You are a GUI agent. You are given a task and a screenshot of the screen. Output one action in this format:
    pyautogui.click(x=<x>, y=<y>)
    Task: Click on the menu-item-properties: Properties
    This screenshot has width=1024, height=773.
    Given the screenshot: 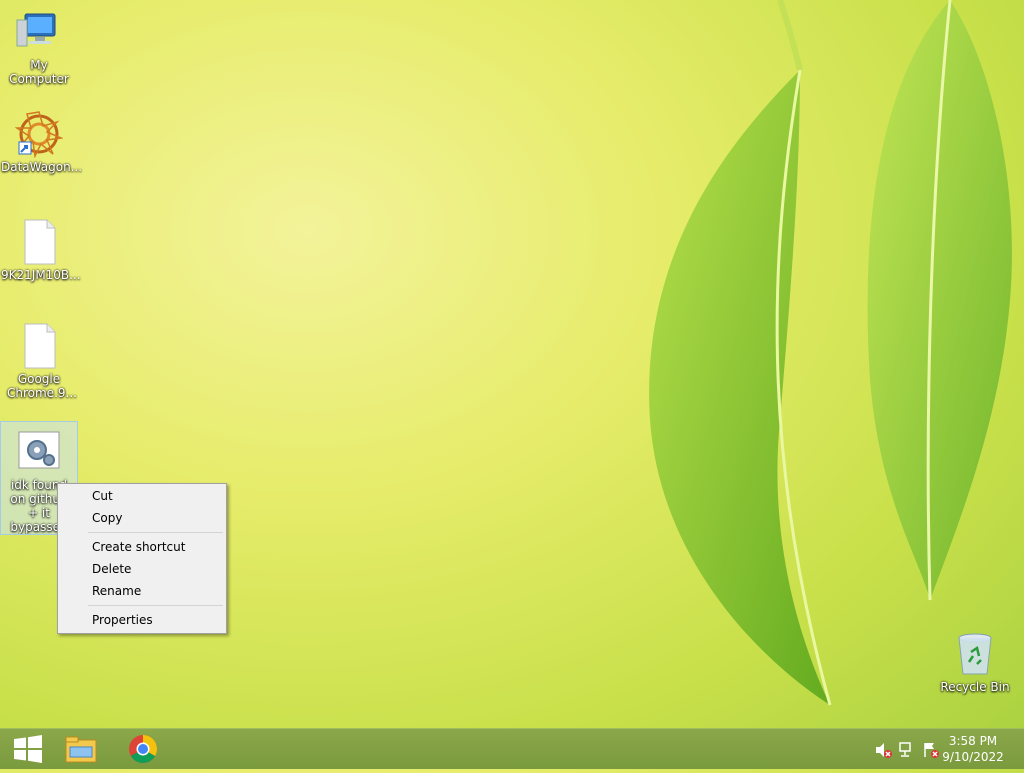 What is the action you would take?
    pyautogui.click(x=142, y=620)
    